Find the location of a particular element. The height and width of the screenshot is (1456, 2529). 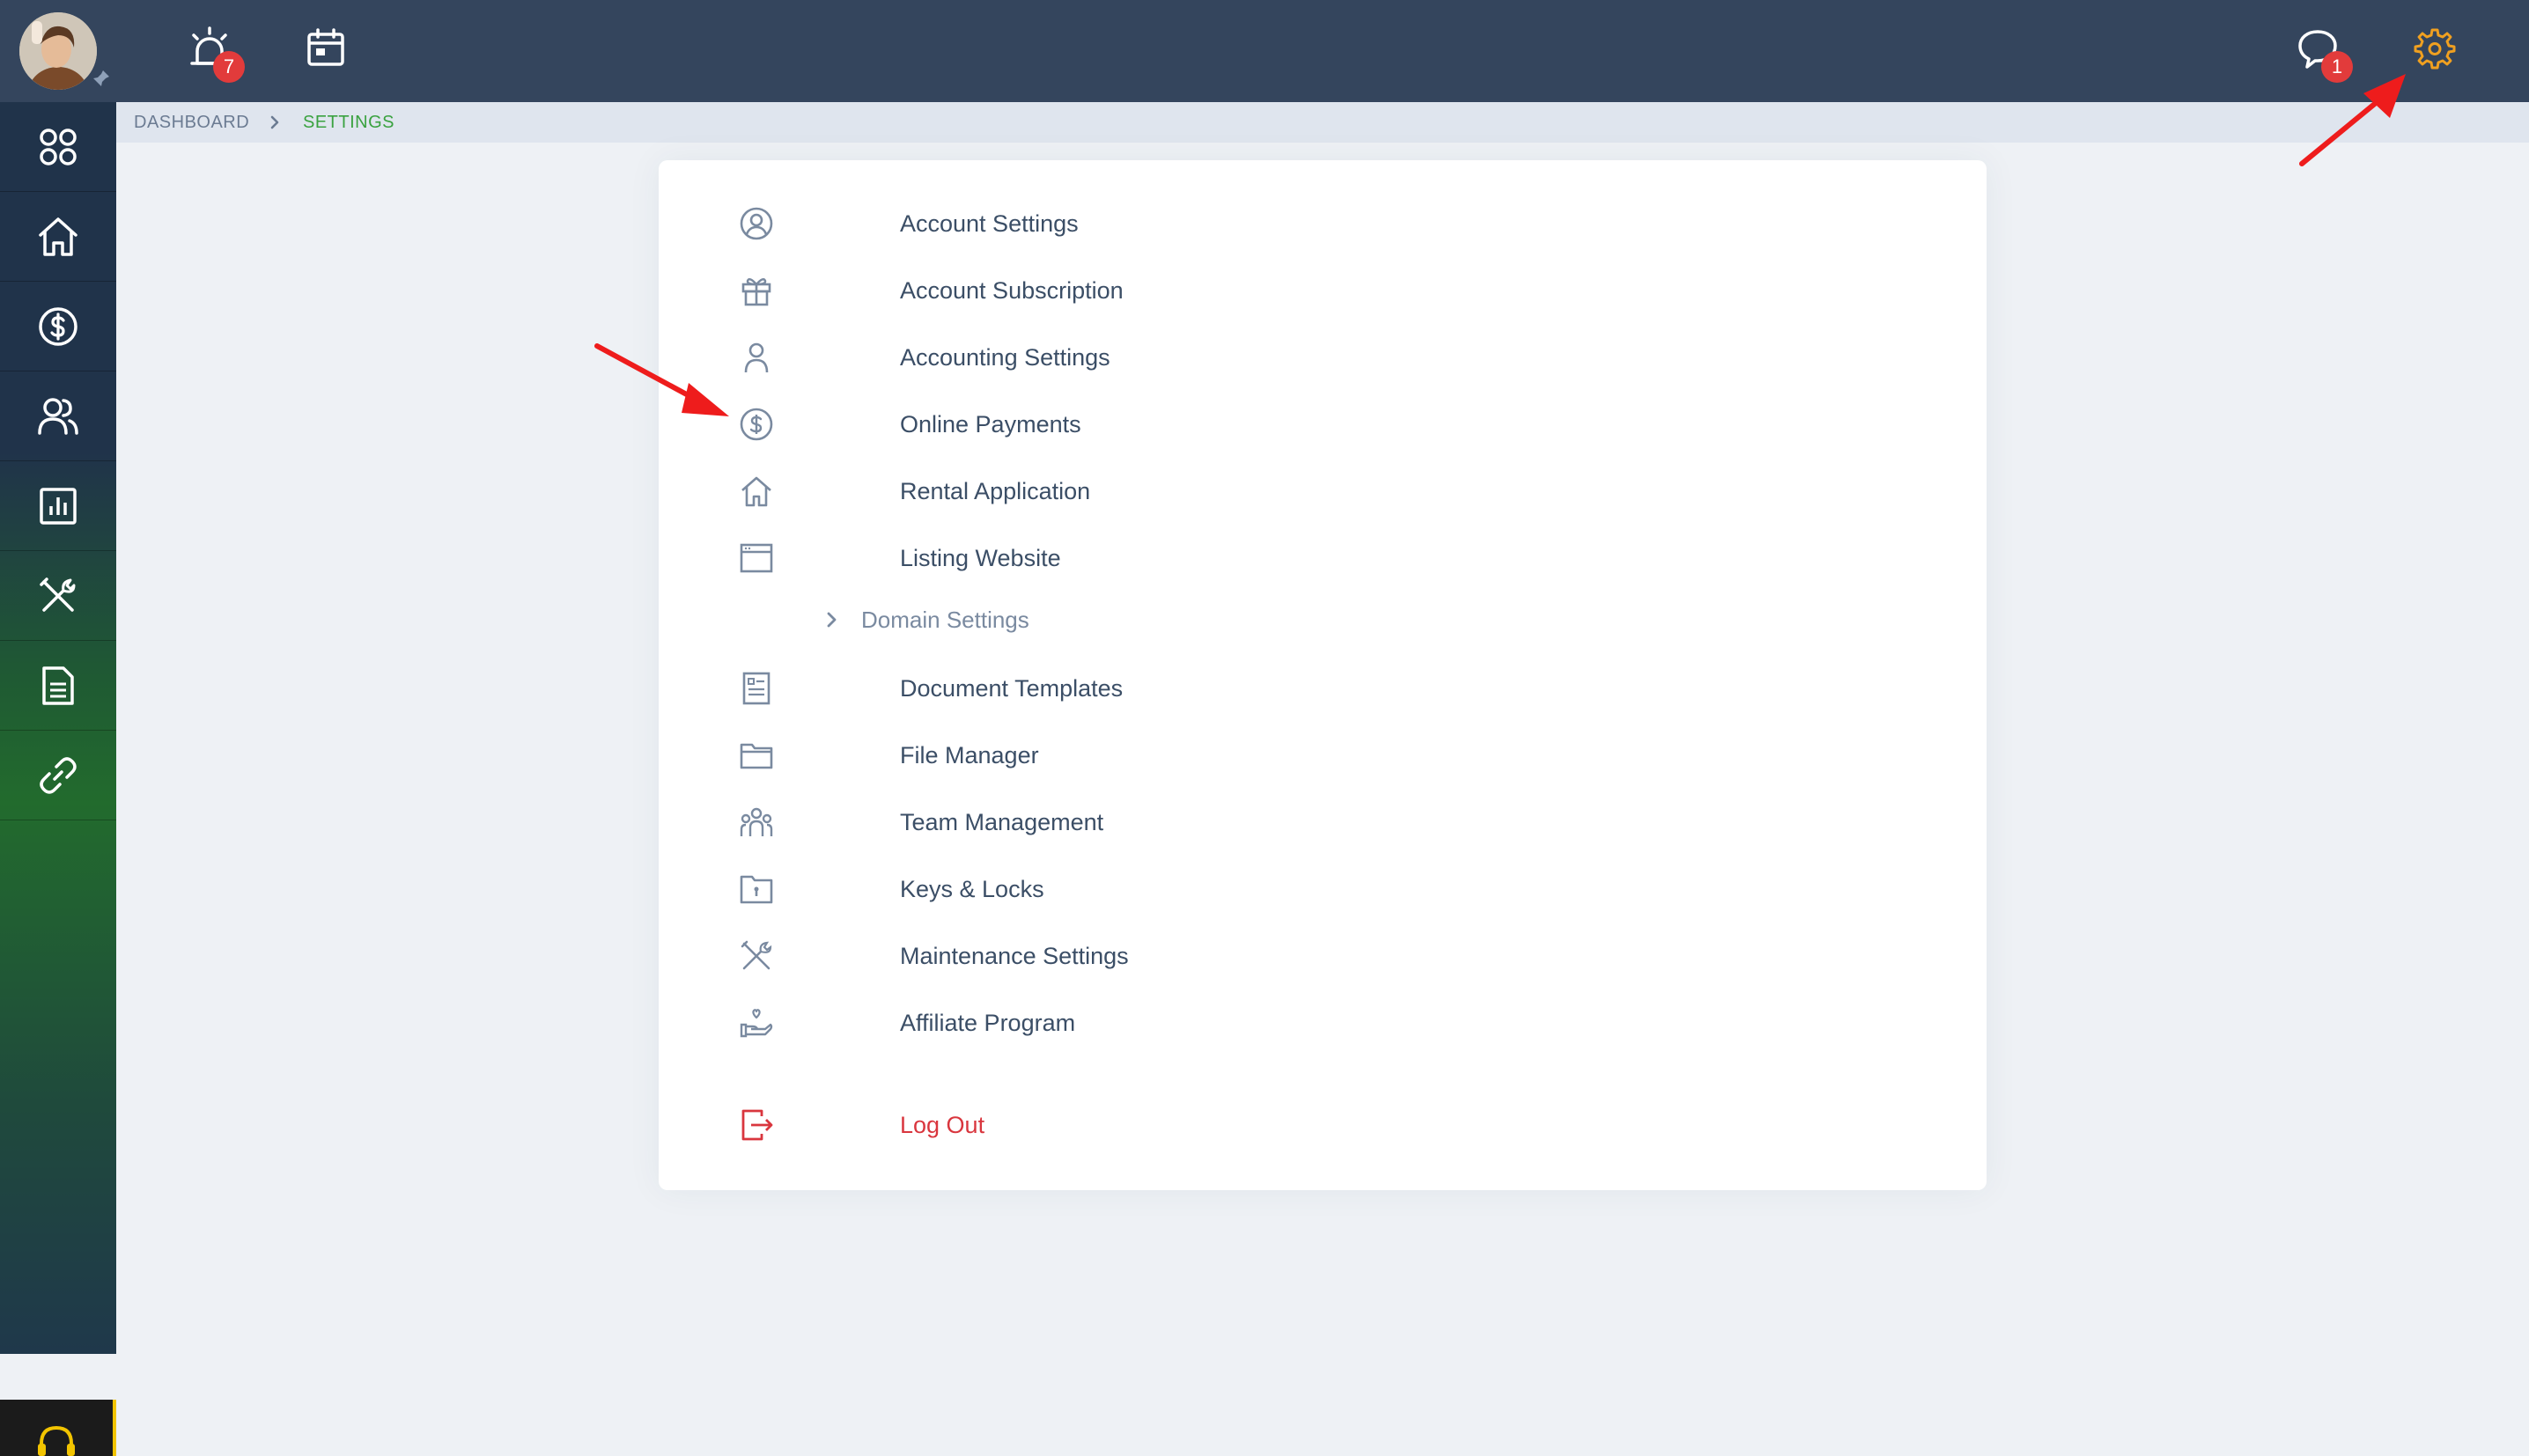

reports-icon is located at coordinates (59, 506).